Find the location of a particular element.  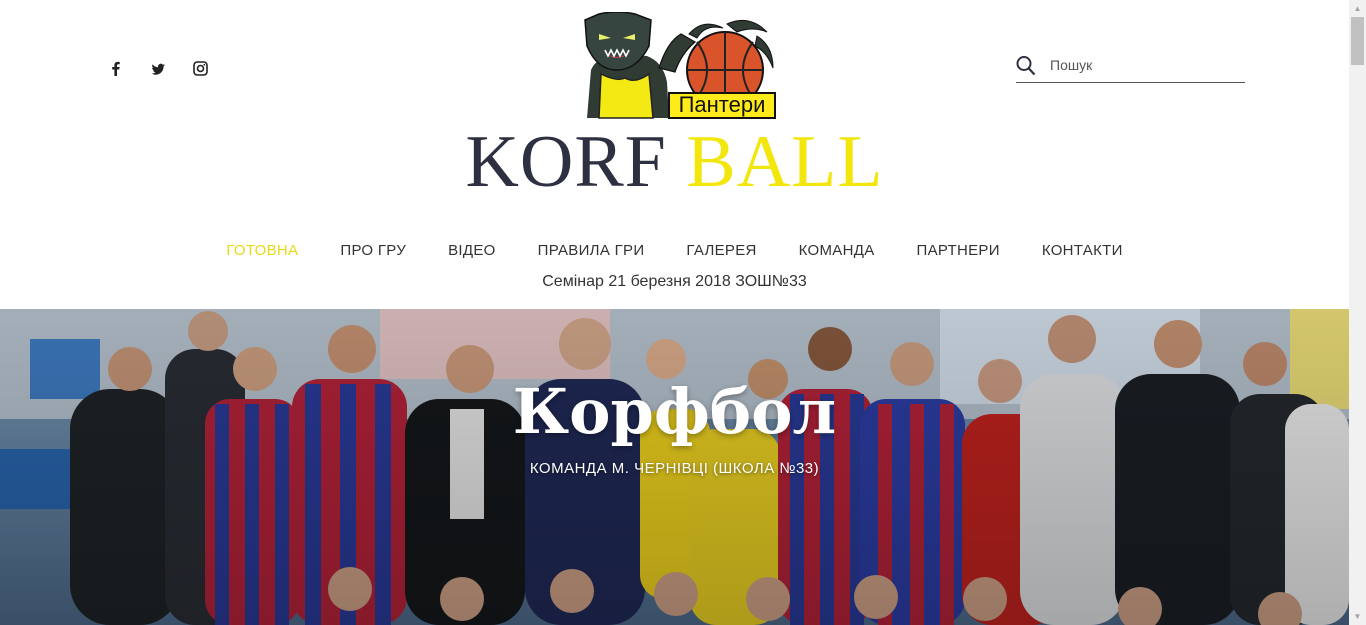

site-title: KORF BALL is located at coordinates (674, 162).